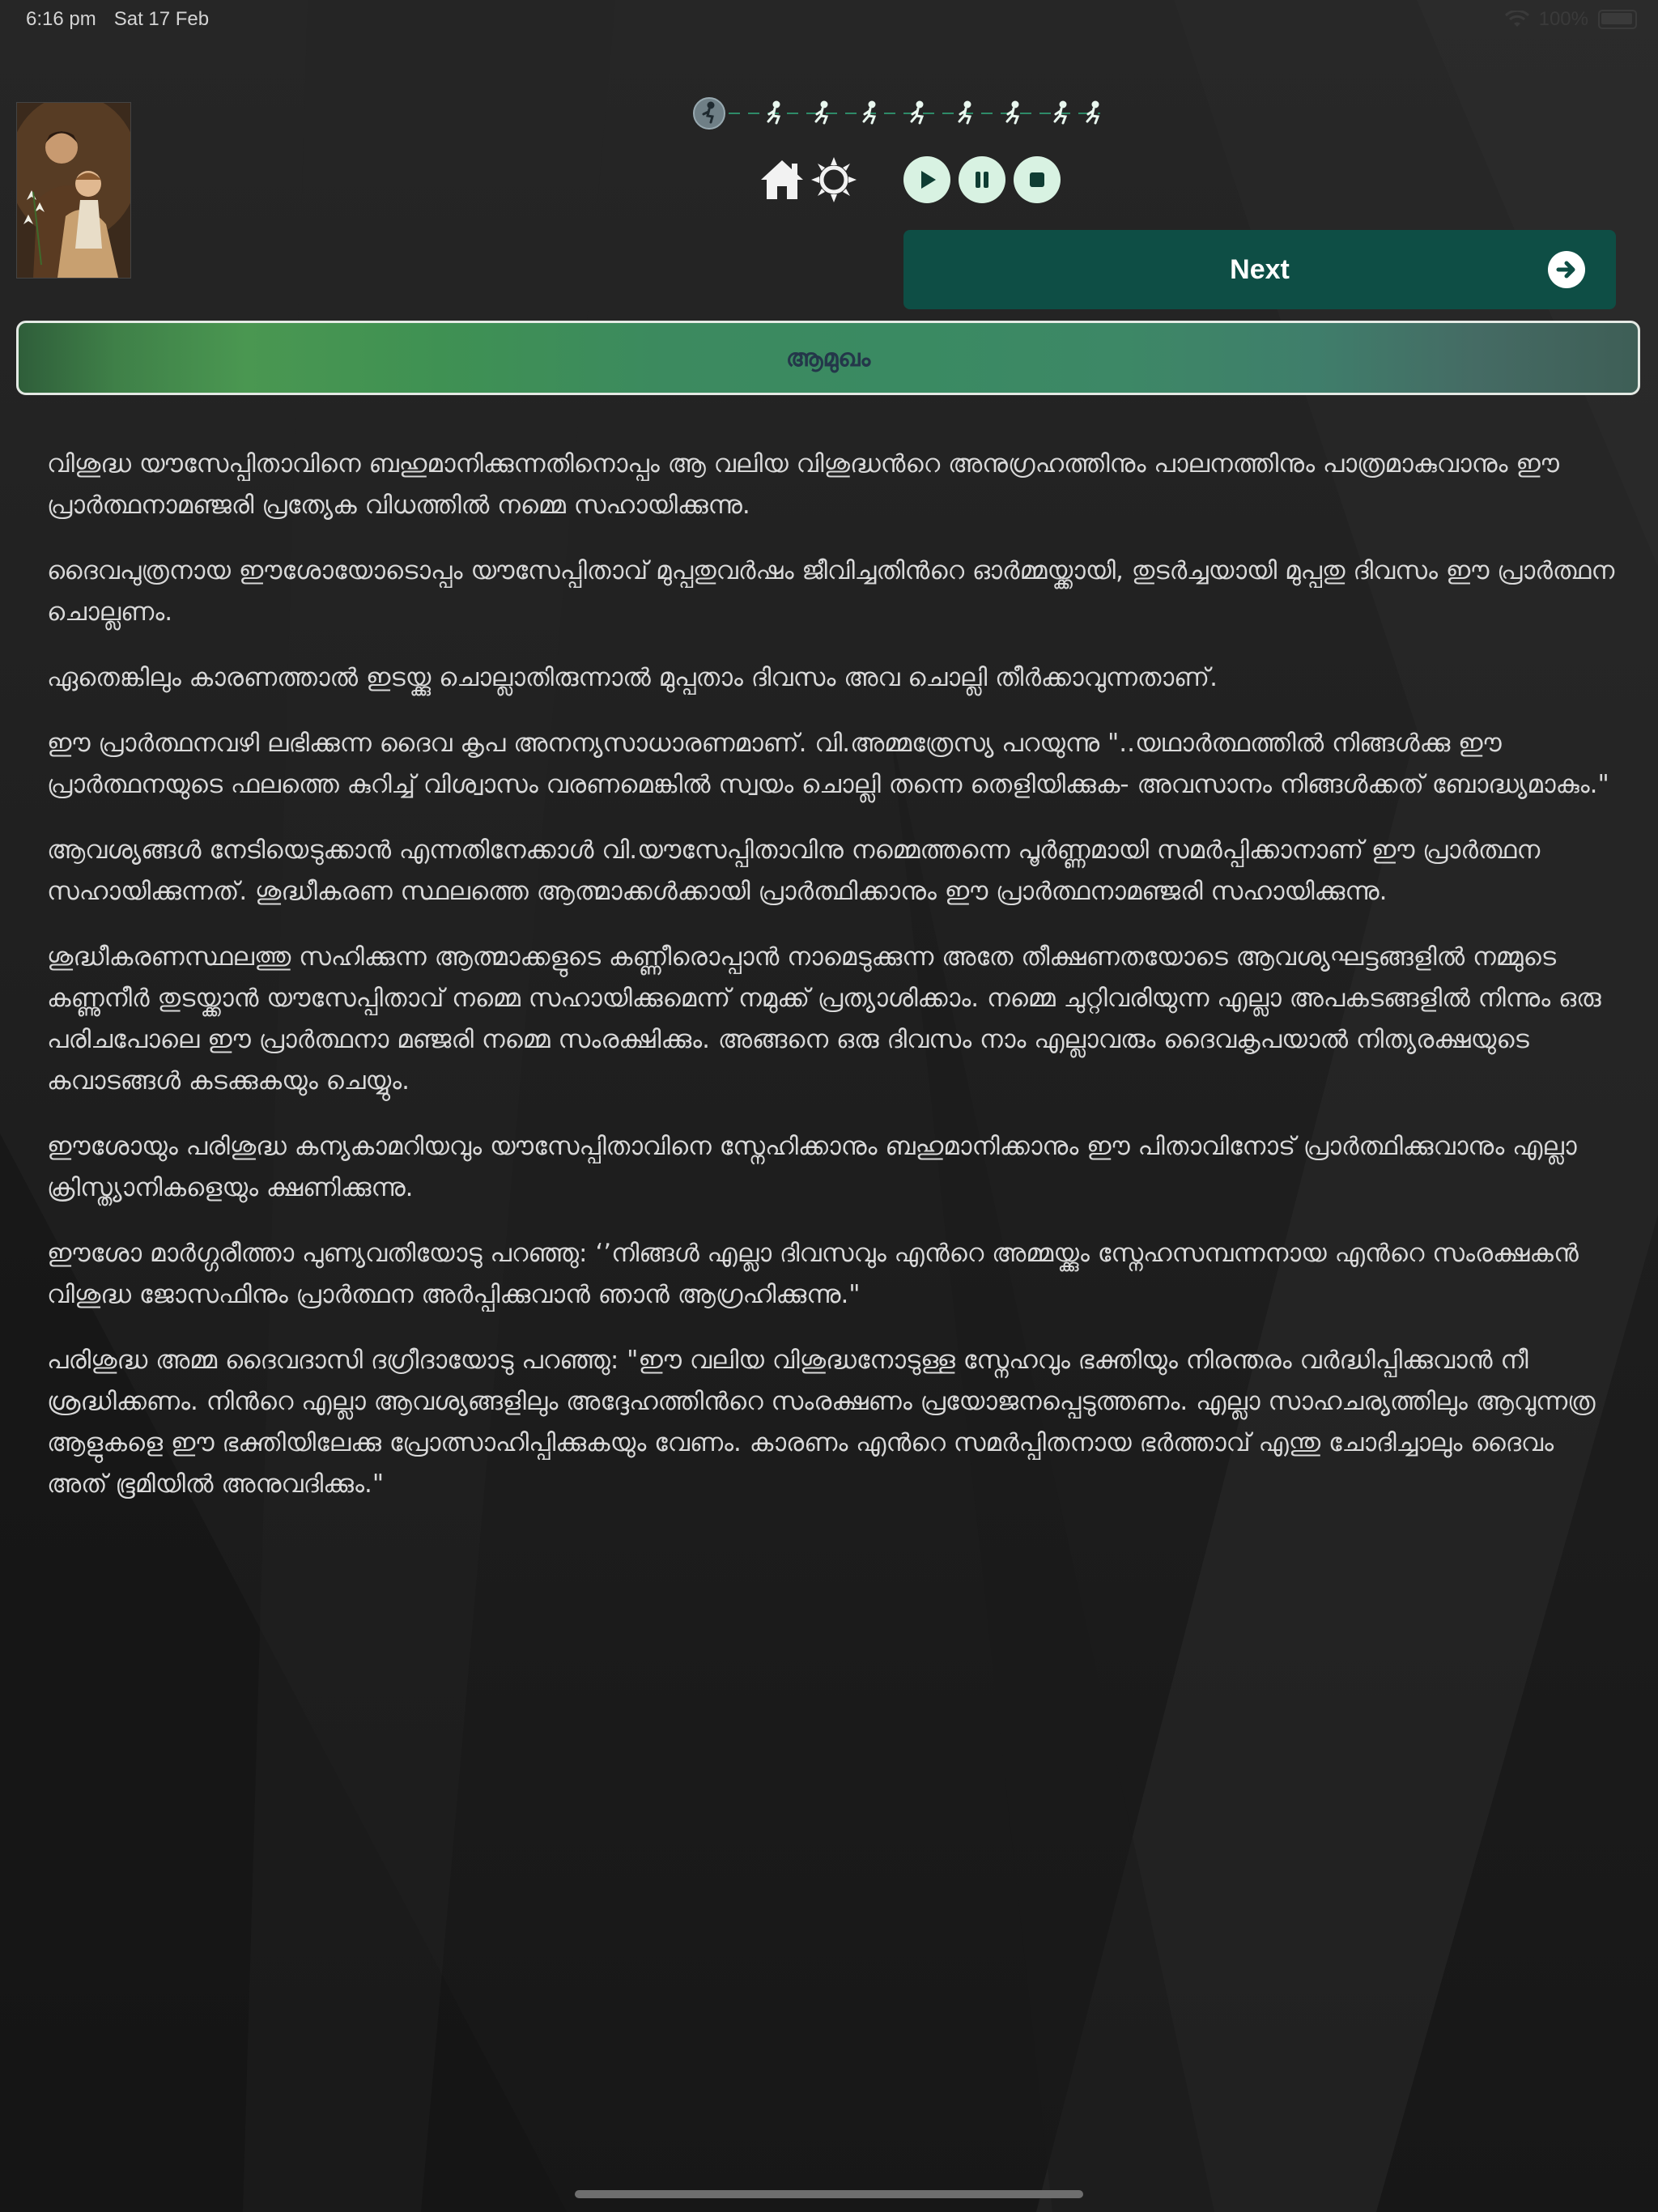 This screenshot has width=1658, height=2212. Describe the element at coordinates (61, 19) in the screenshot. I see `status-time: 6:16 pm` at that location.